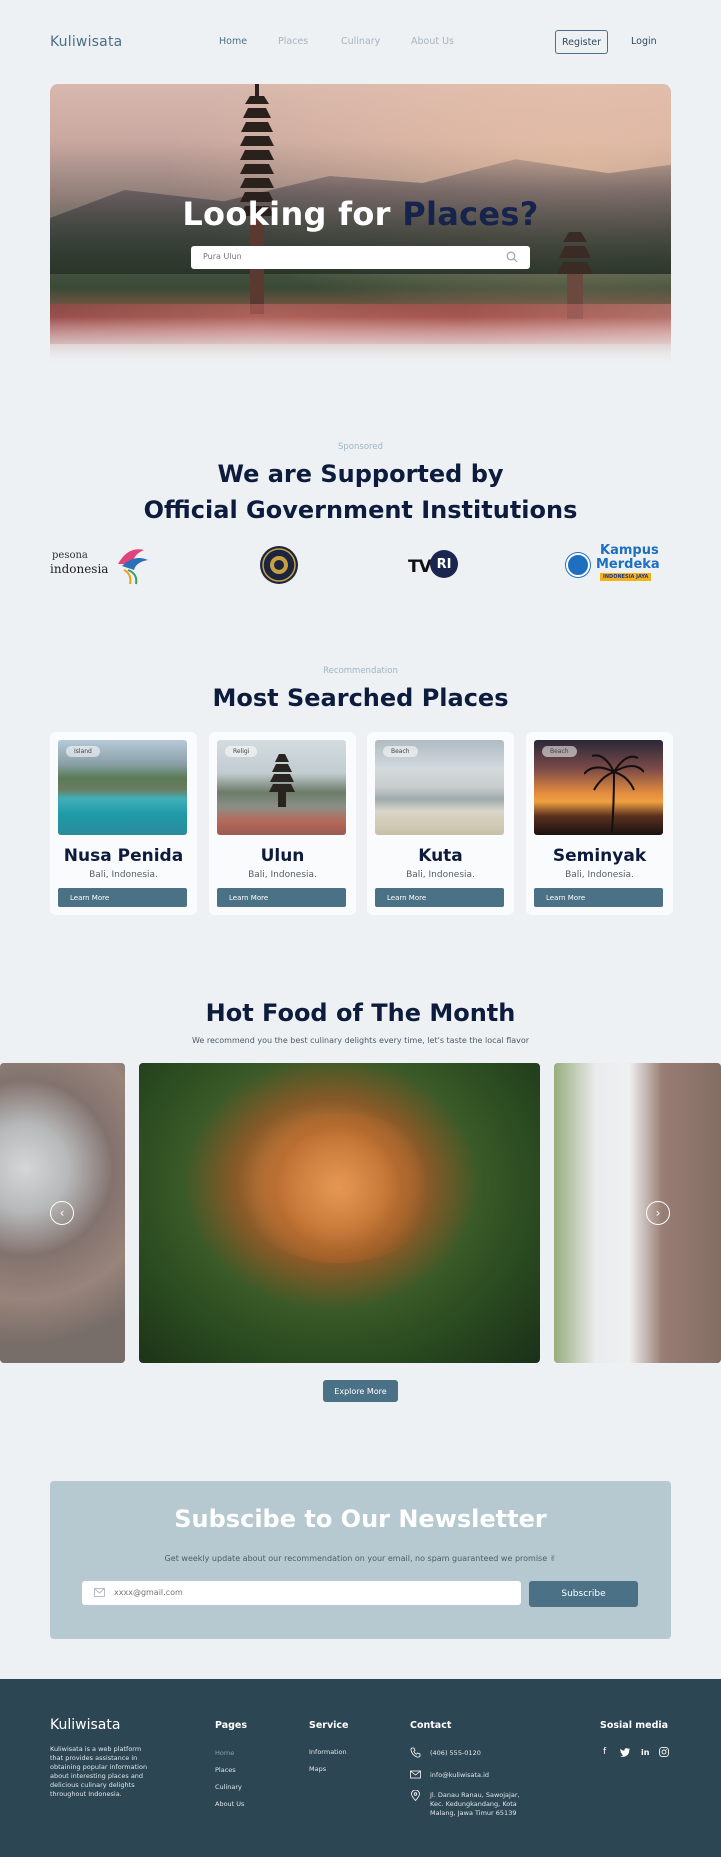 This screenshot has height=1857, width=721. What do you see at coordinates (432, 41) in the screenshot?
I see `nav-about-us: About Us` at bounding box center [432, 41].